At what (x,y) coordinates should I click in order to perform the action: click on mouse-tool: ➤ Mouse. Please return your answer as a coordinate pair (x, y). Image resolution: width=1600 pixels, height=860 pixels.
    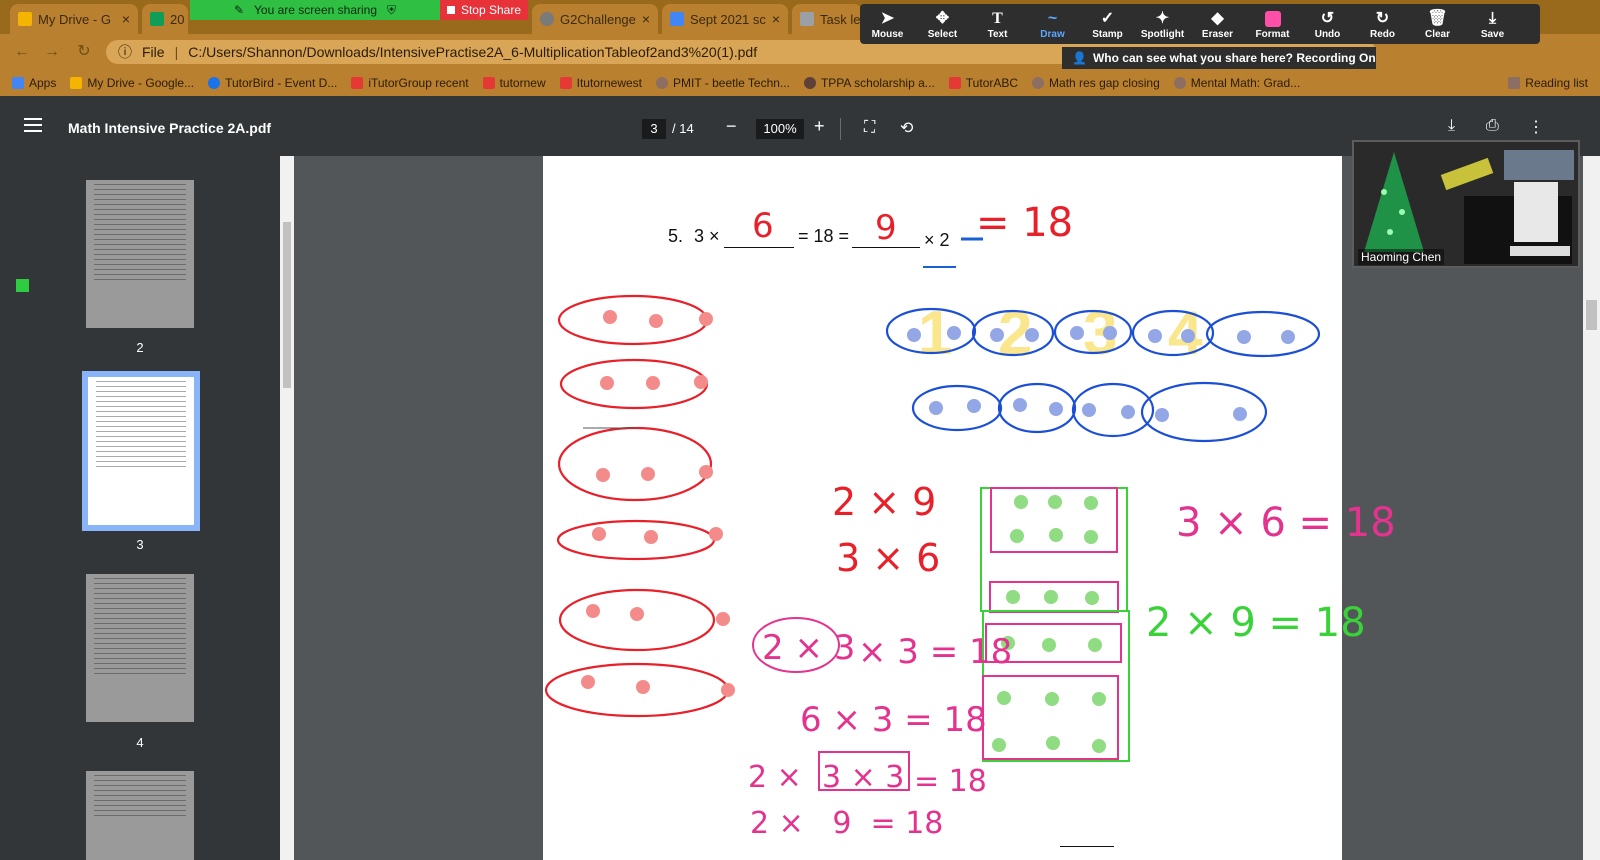
    Looking at the image, I should click on (887, 24).